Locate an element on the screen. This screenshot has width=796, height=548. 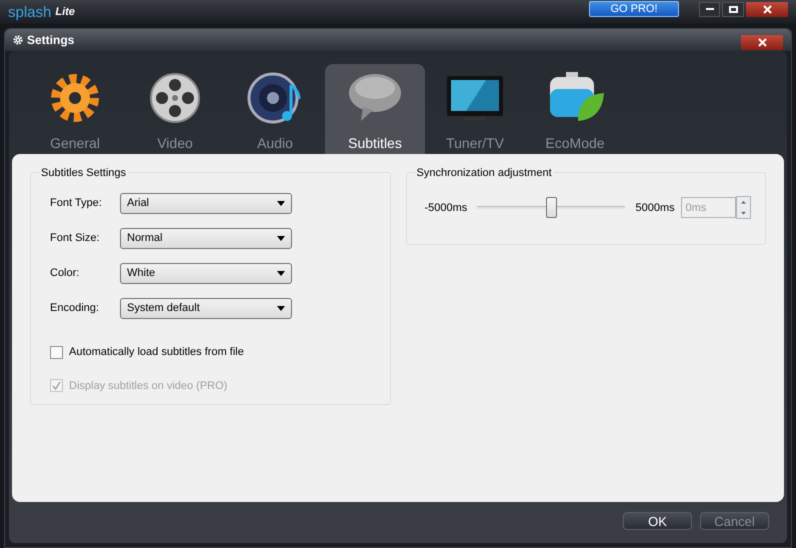
dialog-title: Settings is located at coordinates (50, 40).